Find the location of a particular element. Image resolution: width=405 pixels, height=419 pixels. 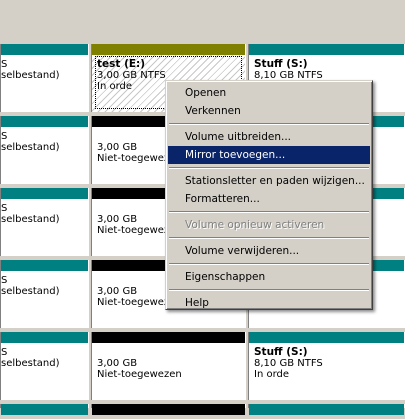

volume-label is located at coordinates (171, 352).